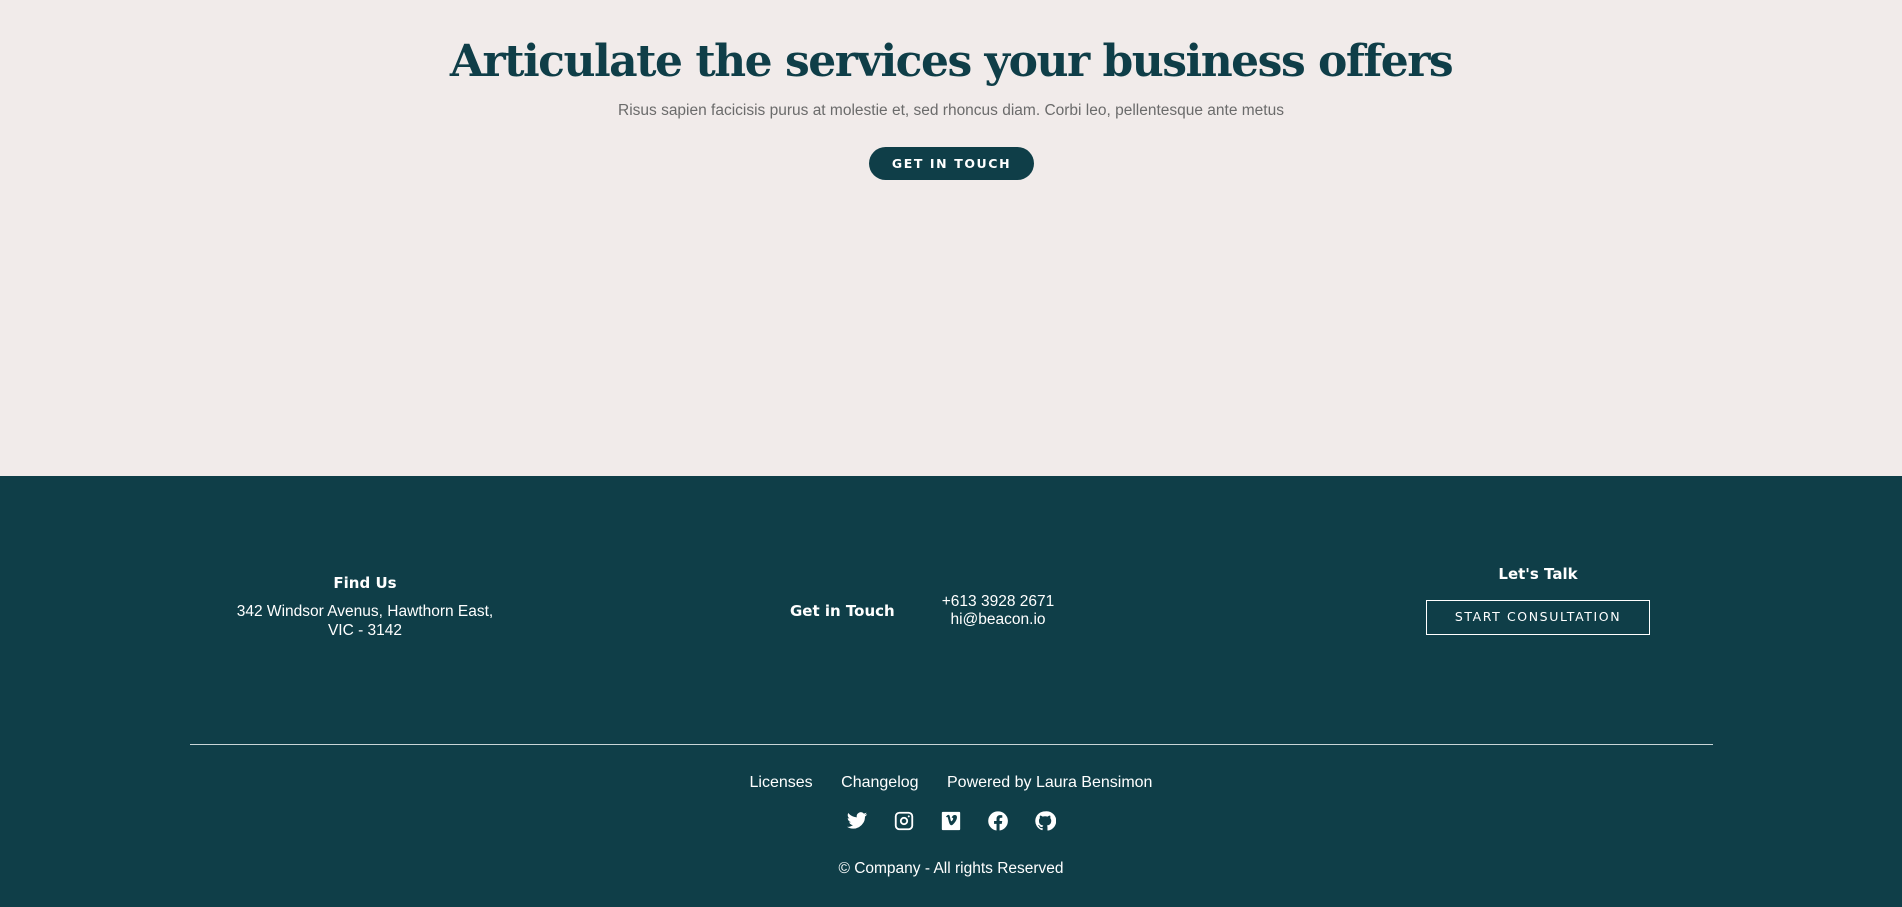 The width and height of the screenshot is (1902, 907). I want to click on changelog-link: Changelog, so click(879, 782).